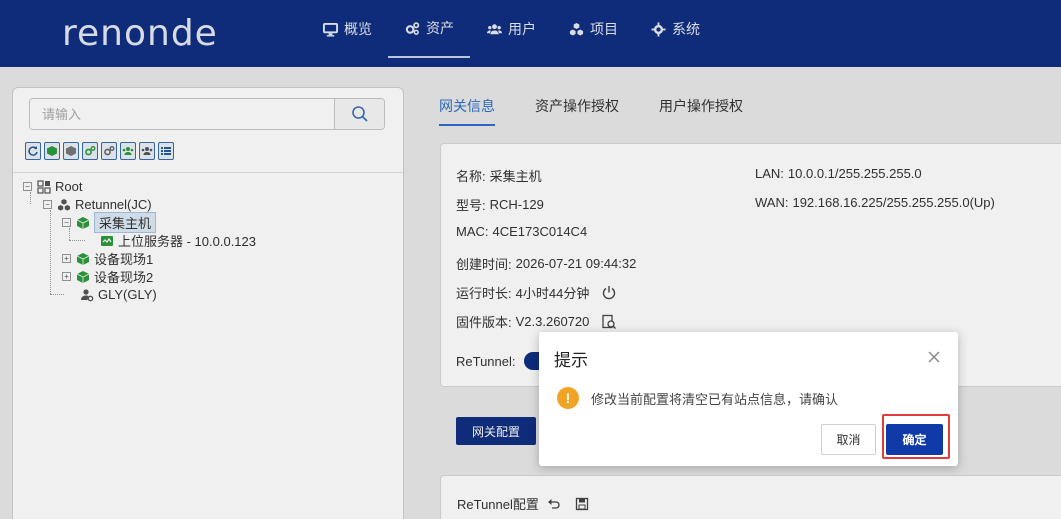  I want to click on dialog-title: 提示, so click(571, 360).